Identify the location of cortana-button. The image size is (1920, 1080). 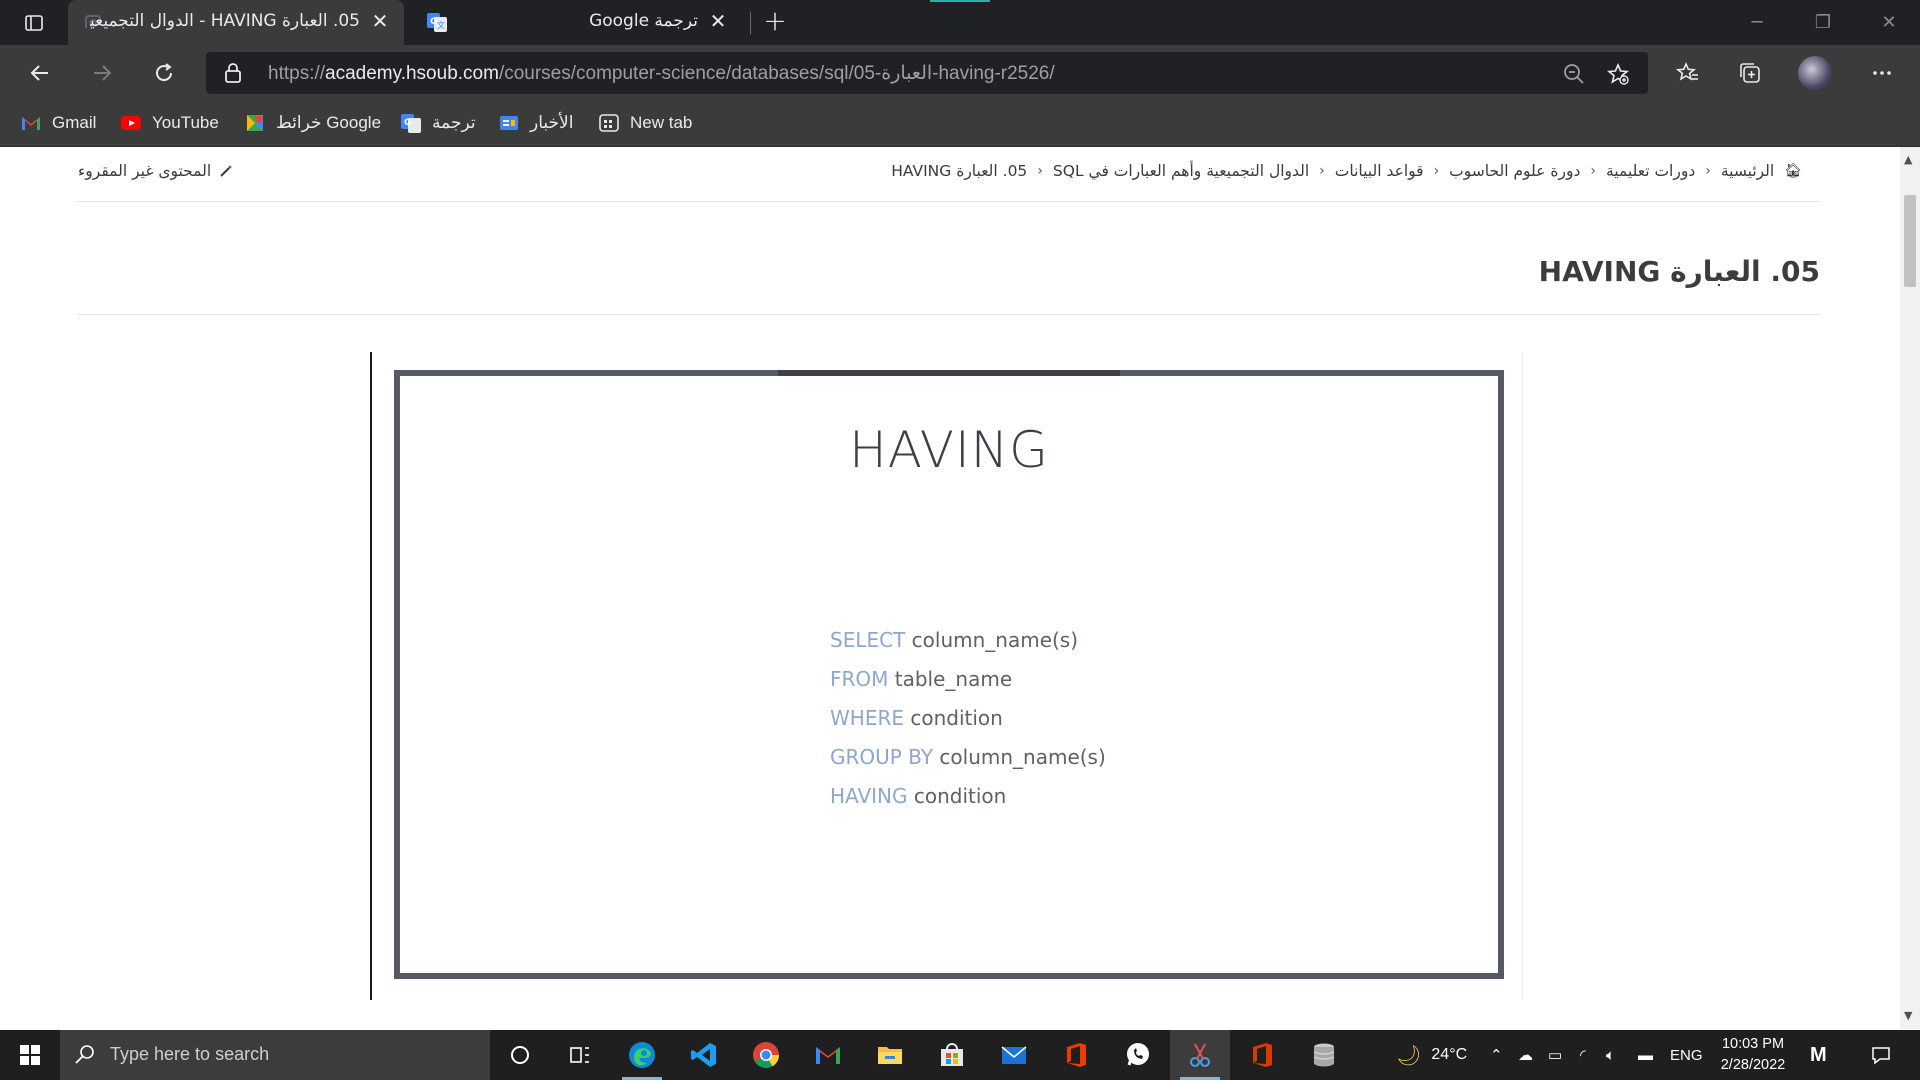
(520, 1055).